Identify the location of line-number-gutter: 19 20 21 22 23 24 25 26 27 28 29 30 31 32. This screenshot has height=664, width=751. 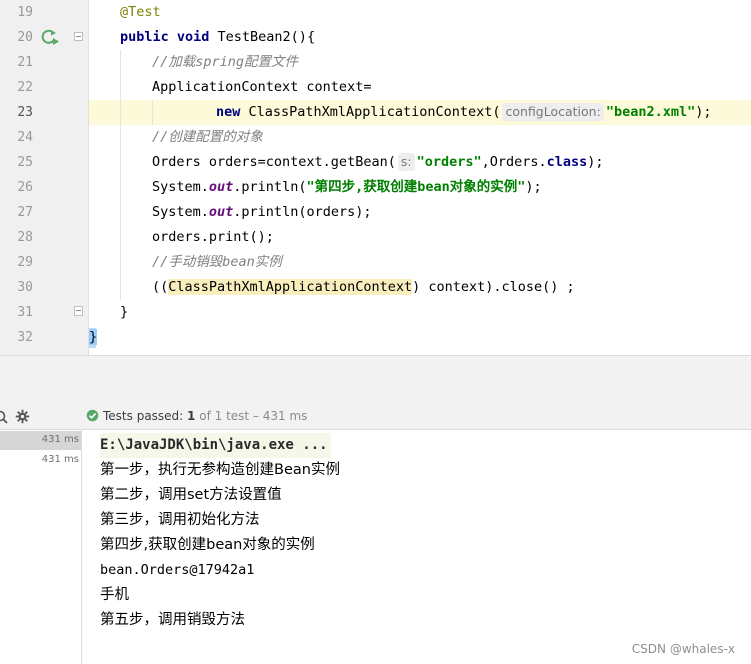
(44, 177).